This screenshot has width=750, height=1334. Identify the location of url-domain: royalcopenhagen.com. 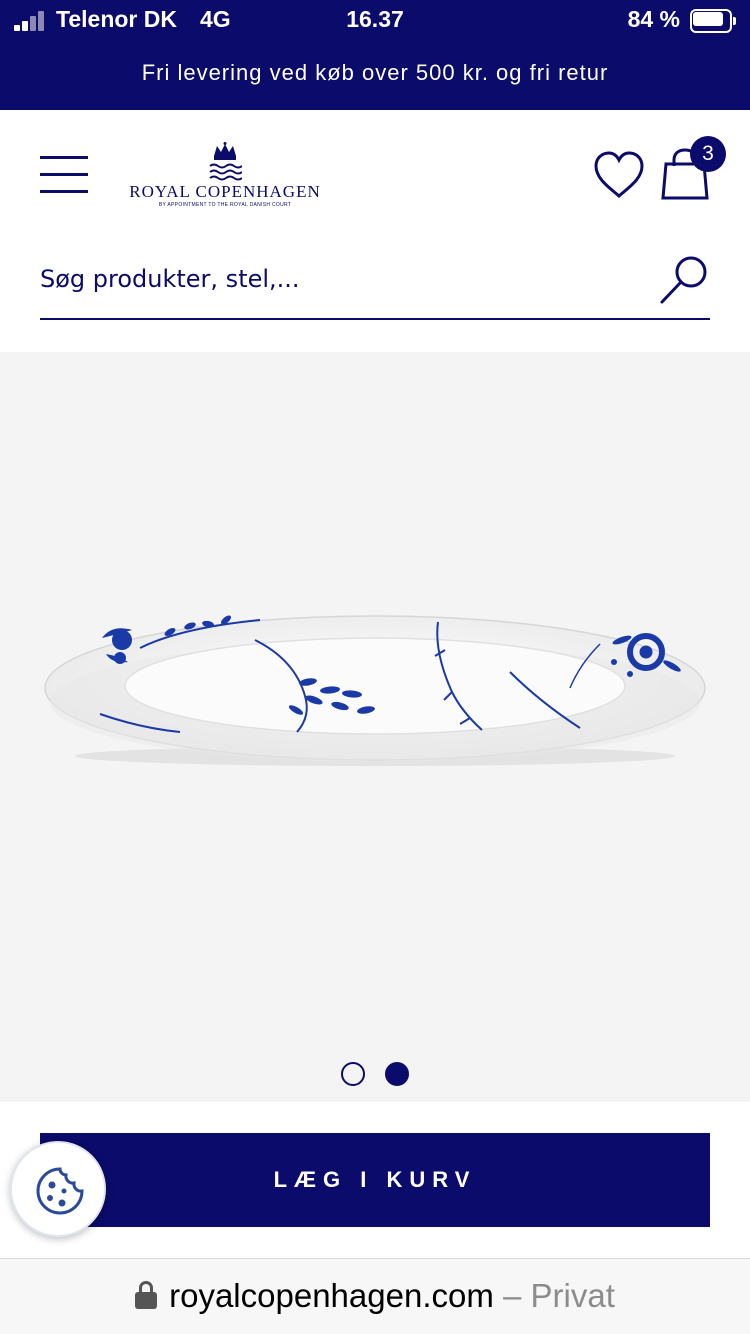
(331, 1295).